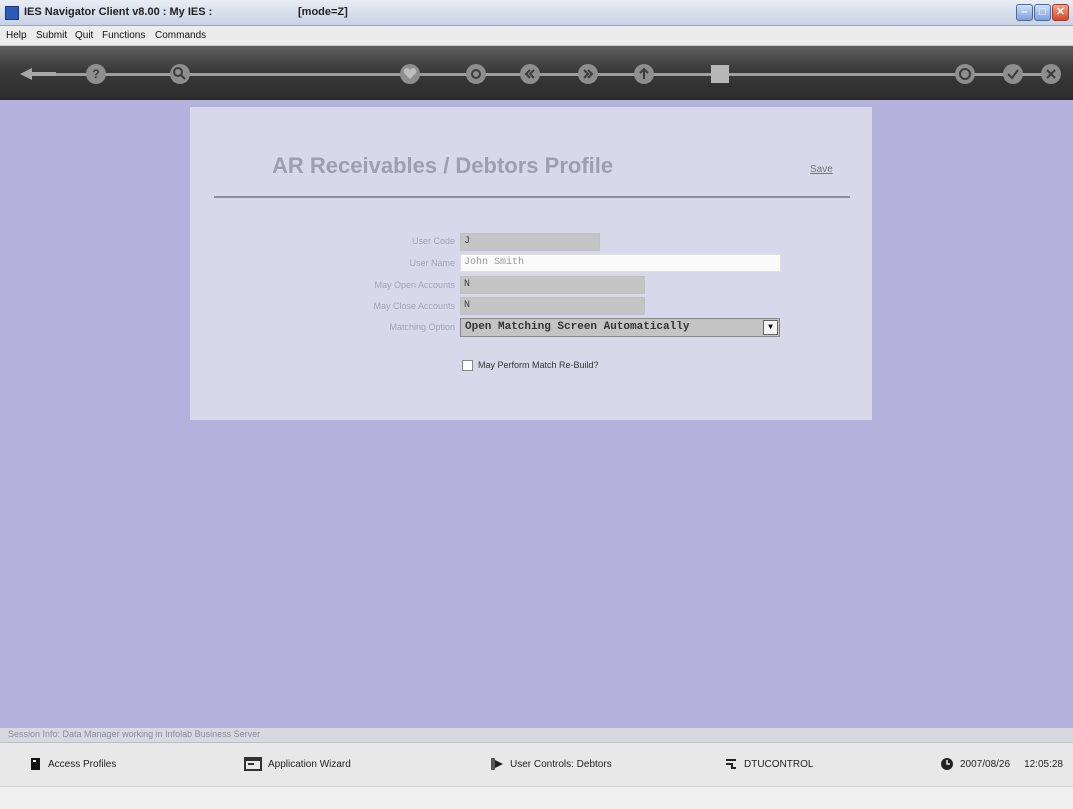  Describe the element at coordinates (731, 764) in the screenshot. I see `control-icon` at that location.